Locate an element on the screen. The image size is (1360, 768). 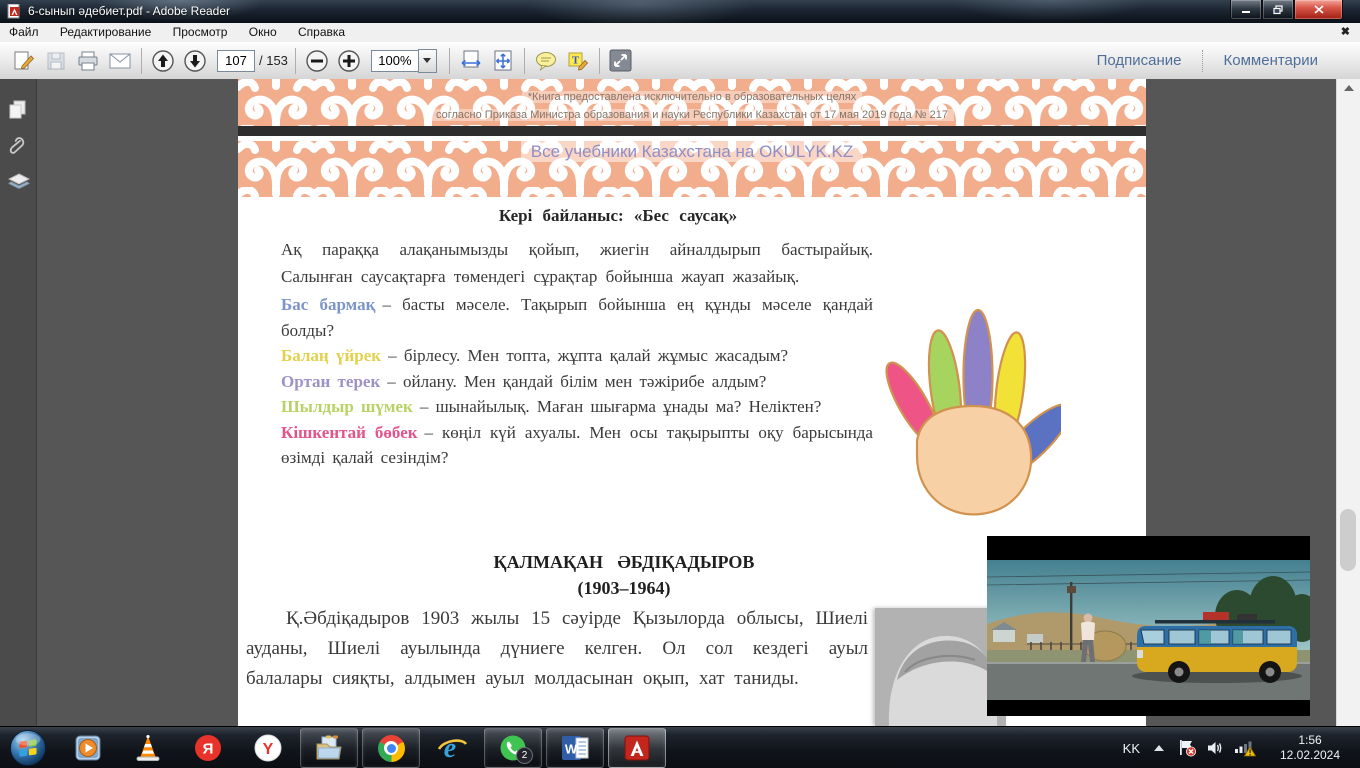
svg-text: e is located at coordinates (450, 748).